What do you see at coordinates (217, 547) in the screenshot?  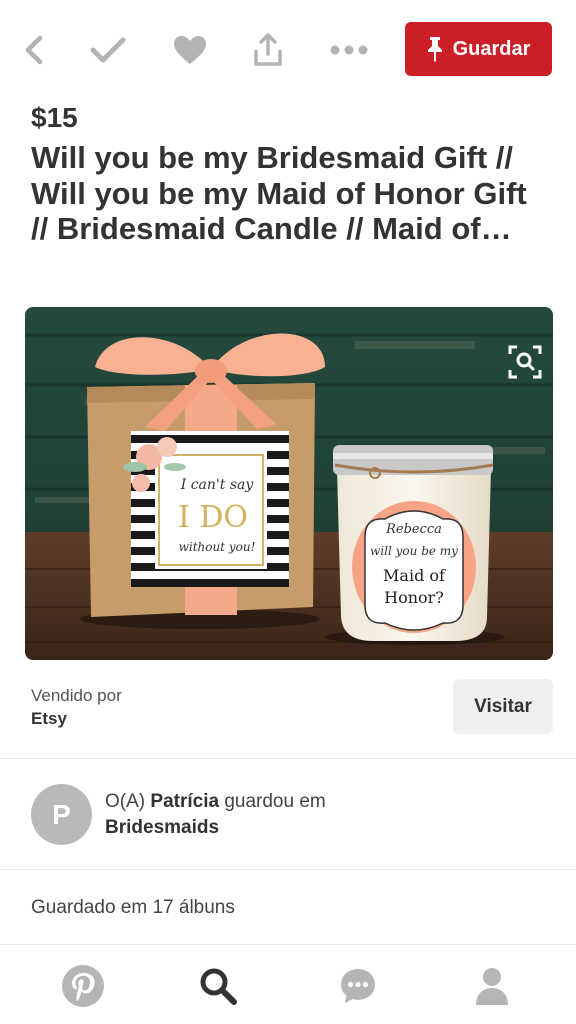 I see `box-card-line3: without you!` at bounding box center [217, 547].